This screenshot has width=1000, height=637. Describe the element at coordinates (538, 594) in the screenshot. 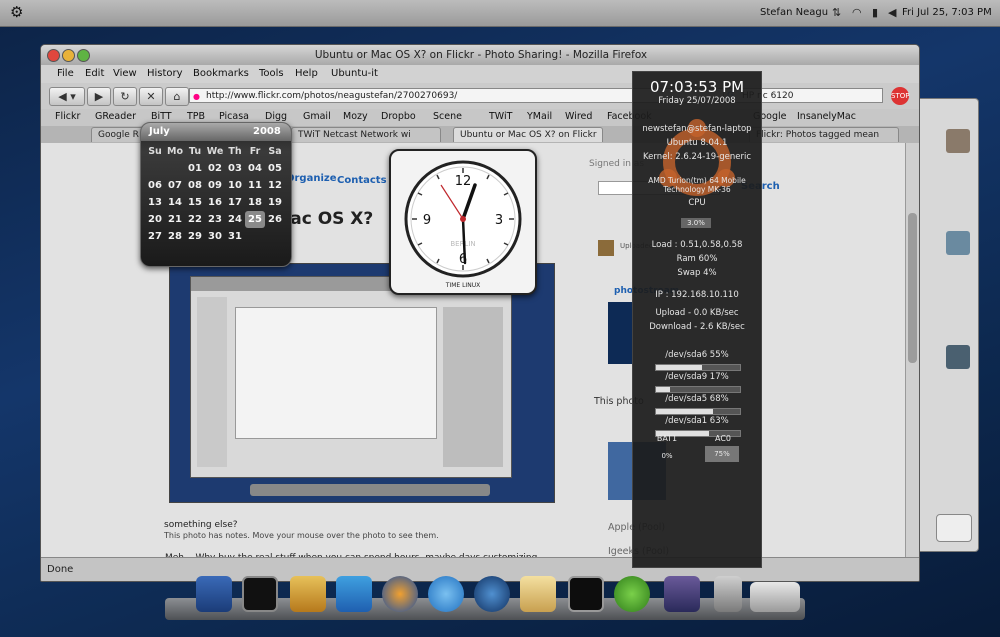

I see `dock-gimp-icon` at that location.